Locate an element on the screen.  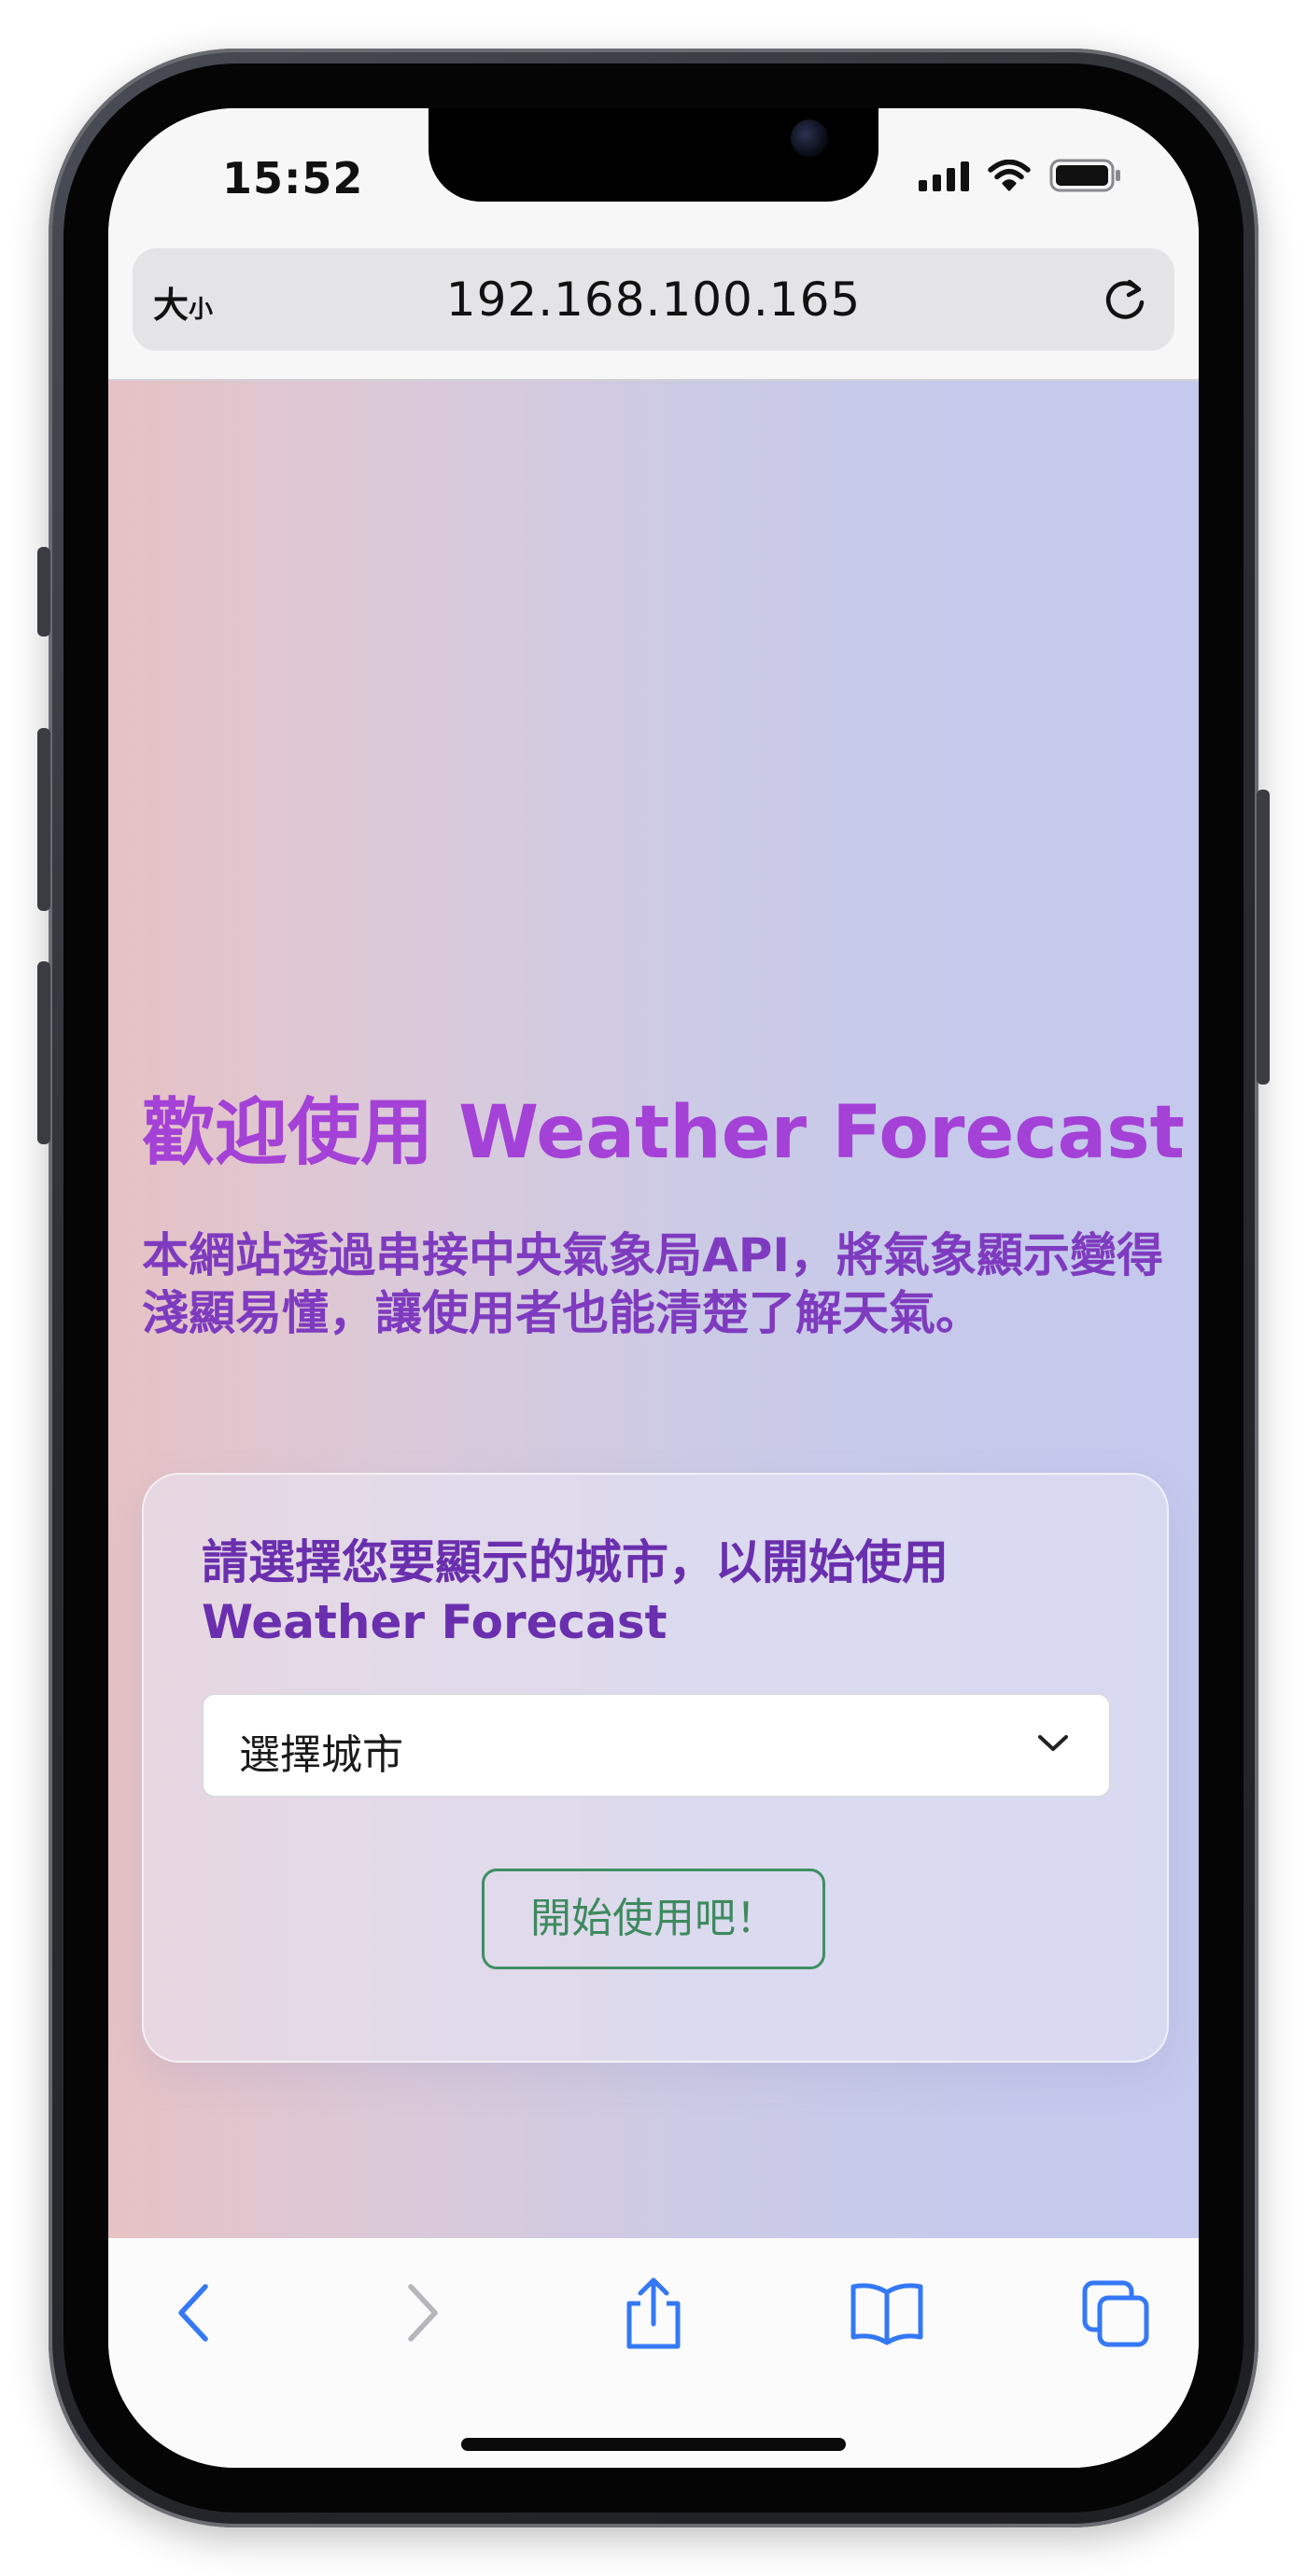
share-icon is located at coordinates (654, 2312).